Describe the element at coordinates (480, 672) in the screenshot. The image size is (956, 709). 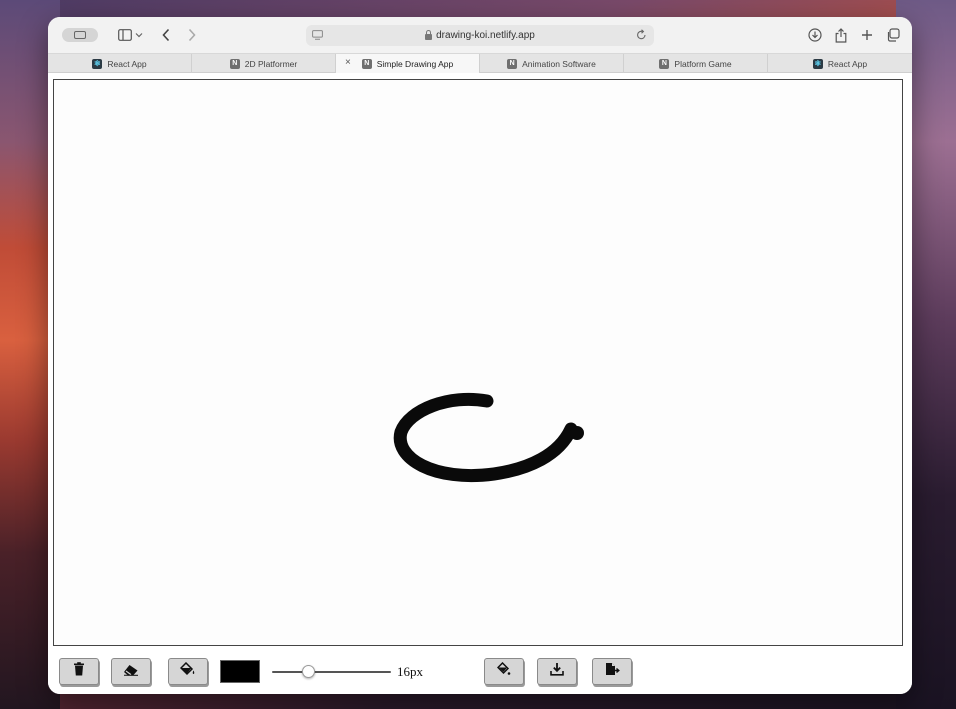
I see `drawing-controls: 16px` at that location.